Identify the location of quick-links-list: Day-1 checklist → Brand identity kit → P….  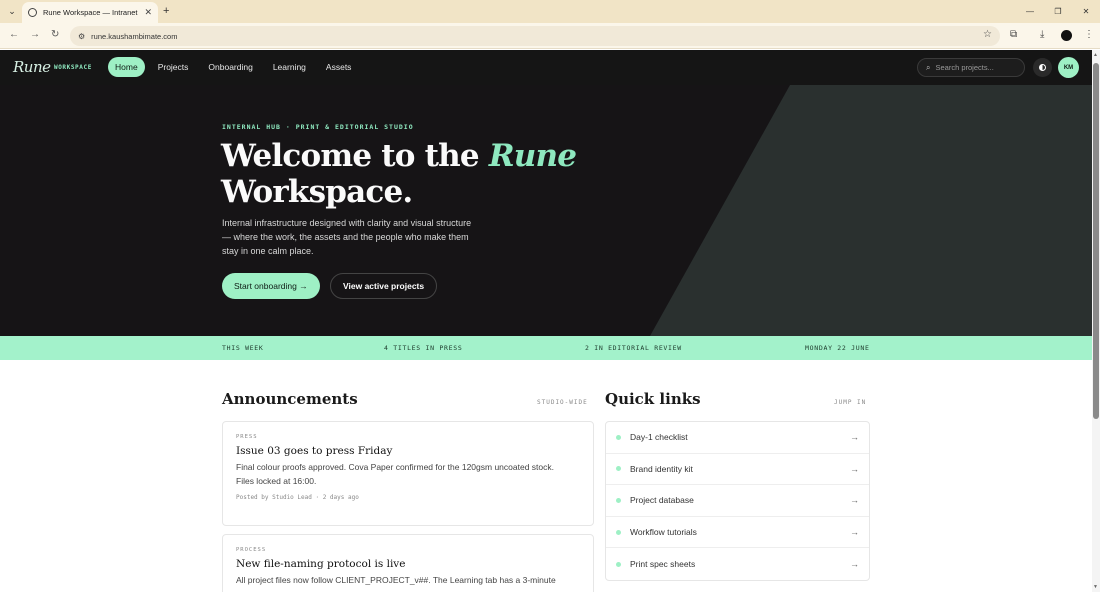
(737, 501).